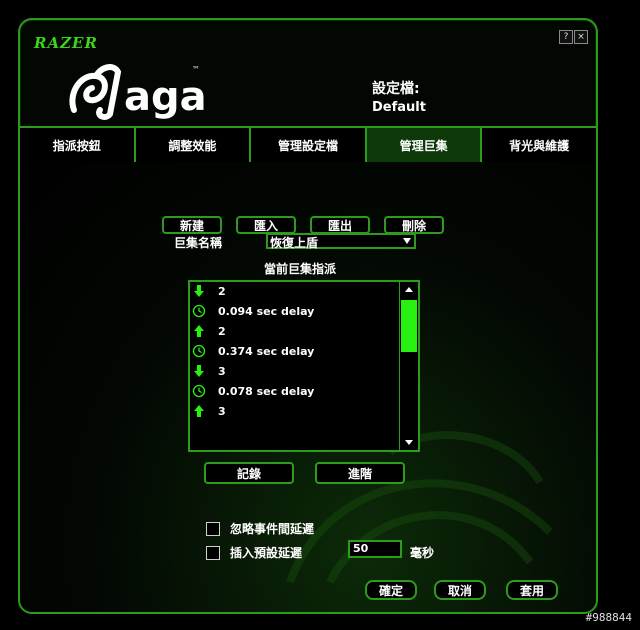 The width and height of the screenshot is (640, 630). What do you see at coordinates (66, 43) in the screenshot?
I see `brand-logo-text: RAZER` at bounding box center [66, 43].